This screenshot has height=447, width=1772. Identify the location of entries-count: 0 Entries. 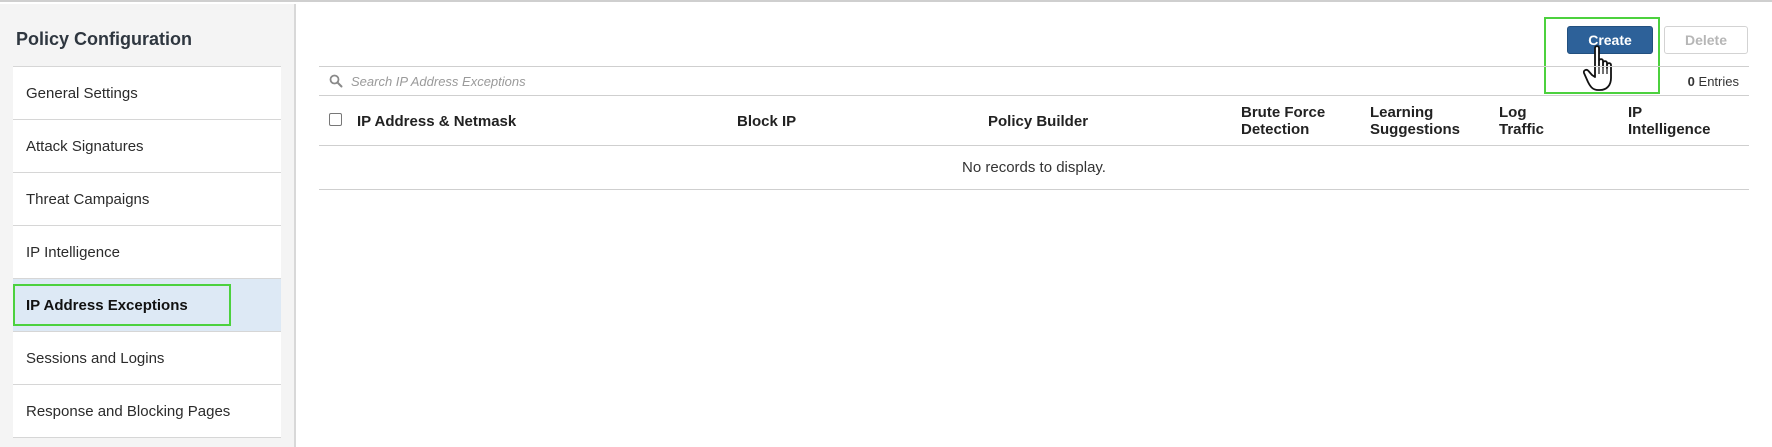
(1713, 81).